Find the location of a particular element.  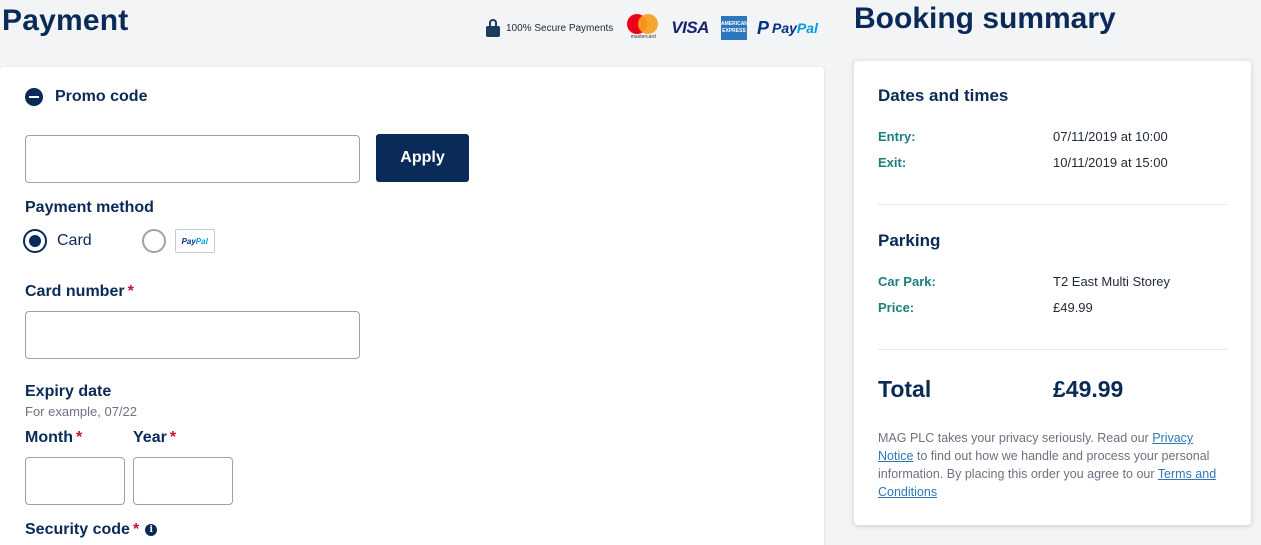

entry-label: Entry: is located at coordinates (897, 136).